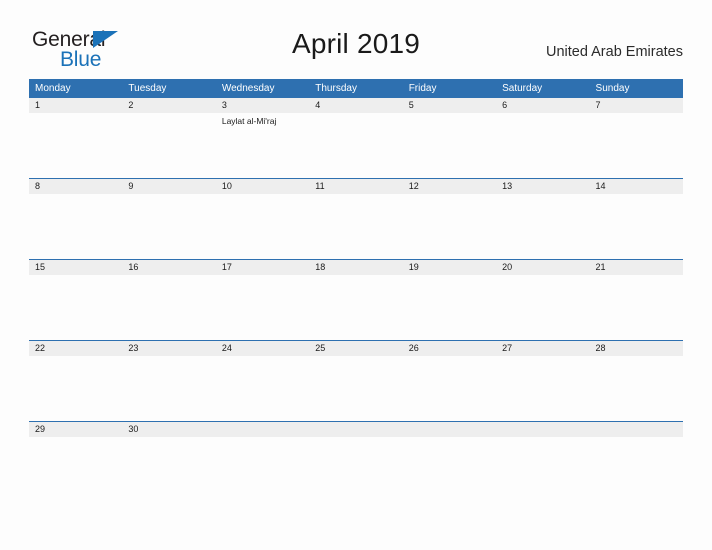 This screenshot has height=550, width=712. What do you see at coordinates (262, 105) in the screenshot?
I see `day-number: 3` at bounding box center [262, 105].